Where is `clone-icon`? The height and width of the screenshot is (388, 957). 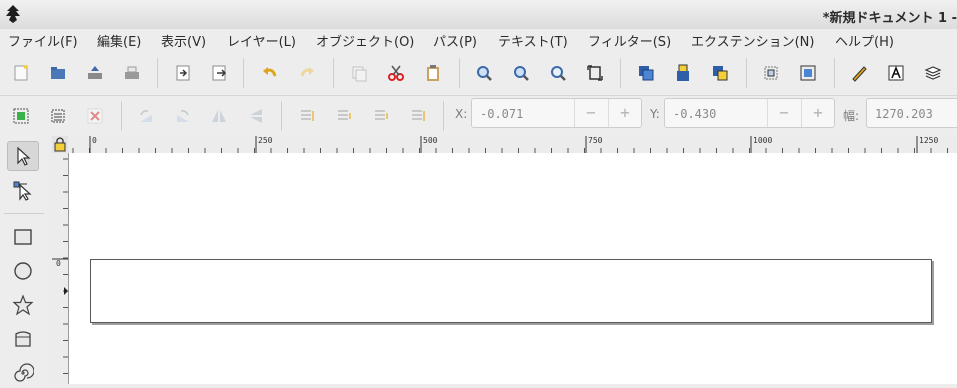
clone-icon is located at coordinates (683, 73).